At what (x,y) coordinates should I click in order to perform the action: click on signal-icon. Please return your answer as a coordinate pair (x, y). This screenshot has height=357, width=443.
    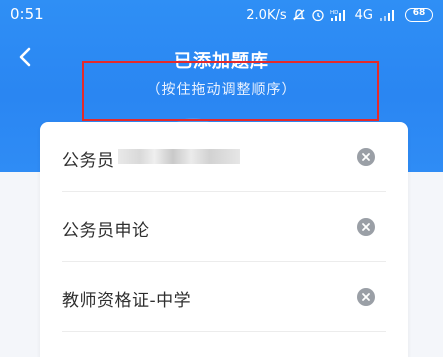
    Looking at the image, I should click on (387, 15).